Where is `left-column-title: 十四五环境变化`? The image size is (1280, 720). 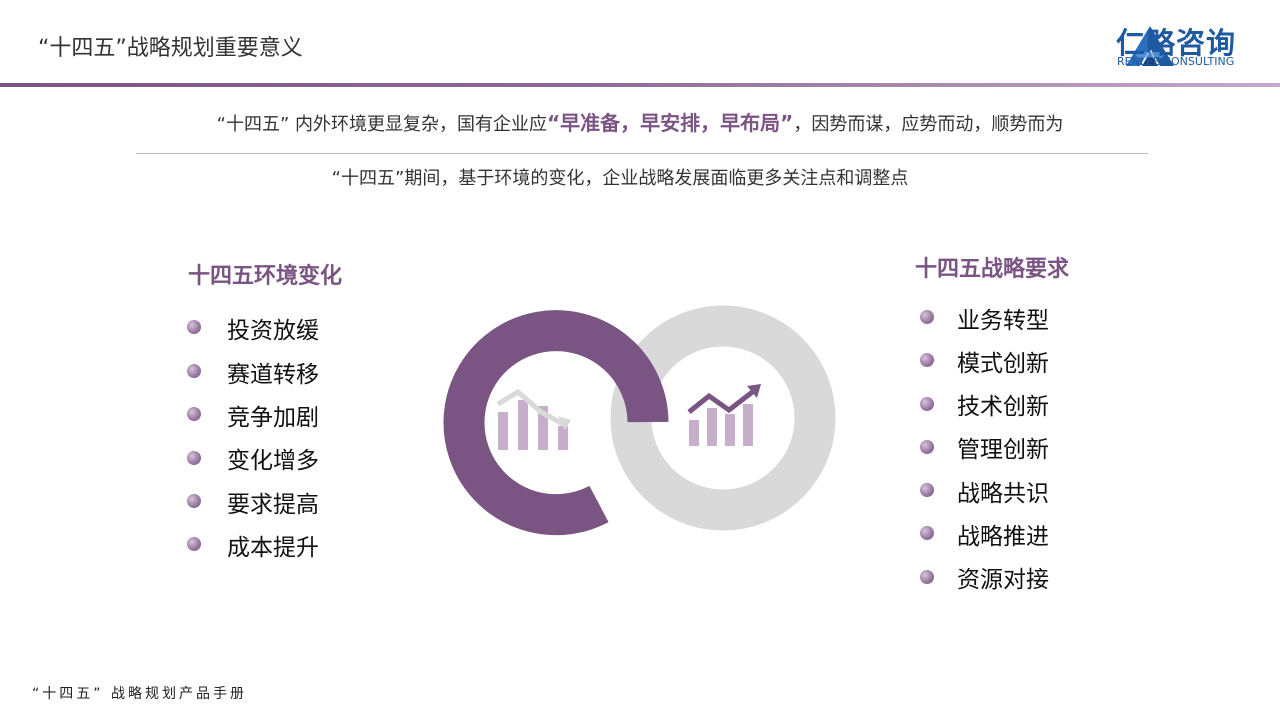 left-column-title: 十四五环境变化 is located at coordinates (265, 276).